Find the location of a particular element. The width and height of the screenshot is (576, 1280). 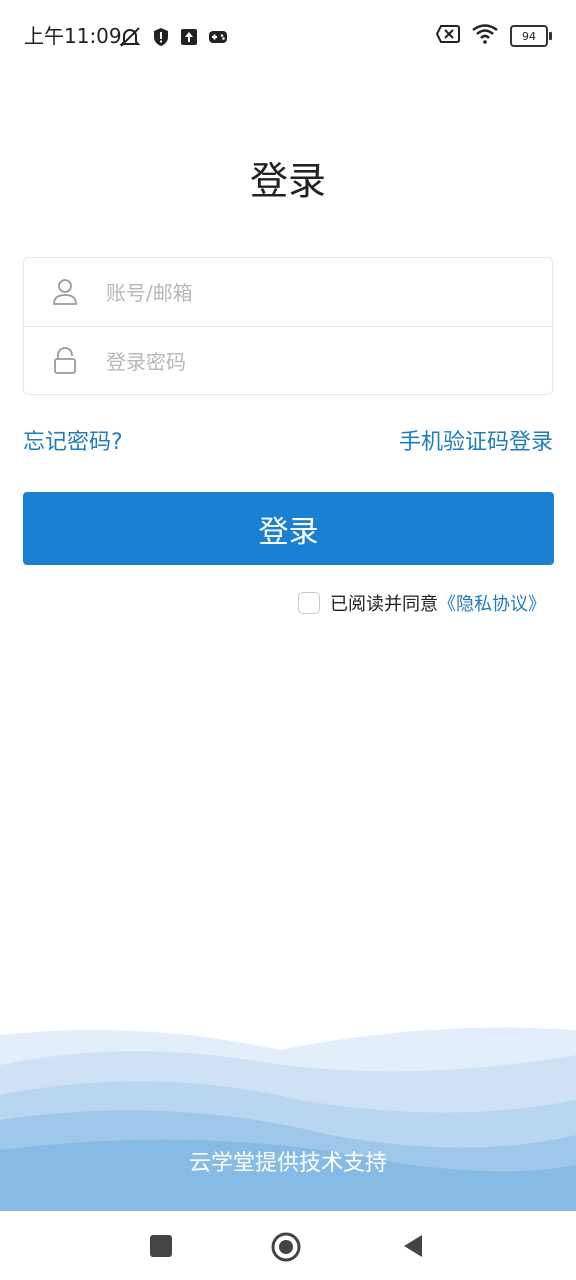

link-row: 忘记密码? 手机验证码登录 is located at coordinates (288, 443).